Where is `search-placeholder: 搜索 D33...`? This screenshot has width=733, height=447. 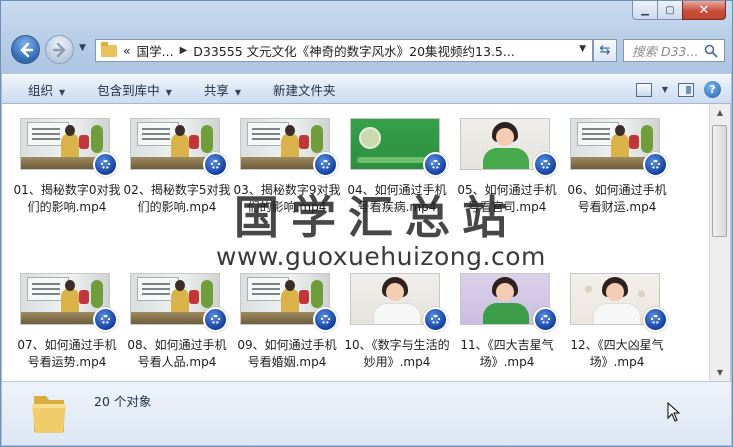
search-placeholder: 搜索 D33... is located at coordinates (665, 51).